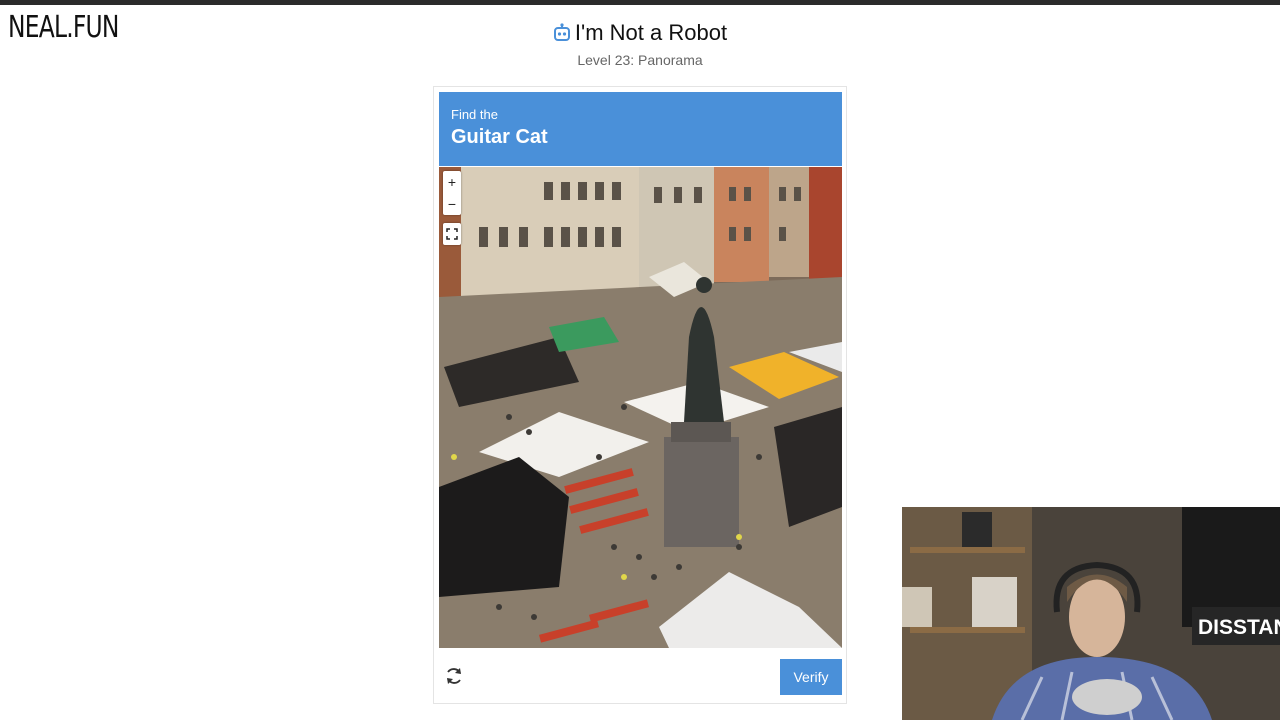  Describe the element at coordinates (474, 114) in the screenshot. I see `captcha-prompt: Find the` at that location.